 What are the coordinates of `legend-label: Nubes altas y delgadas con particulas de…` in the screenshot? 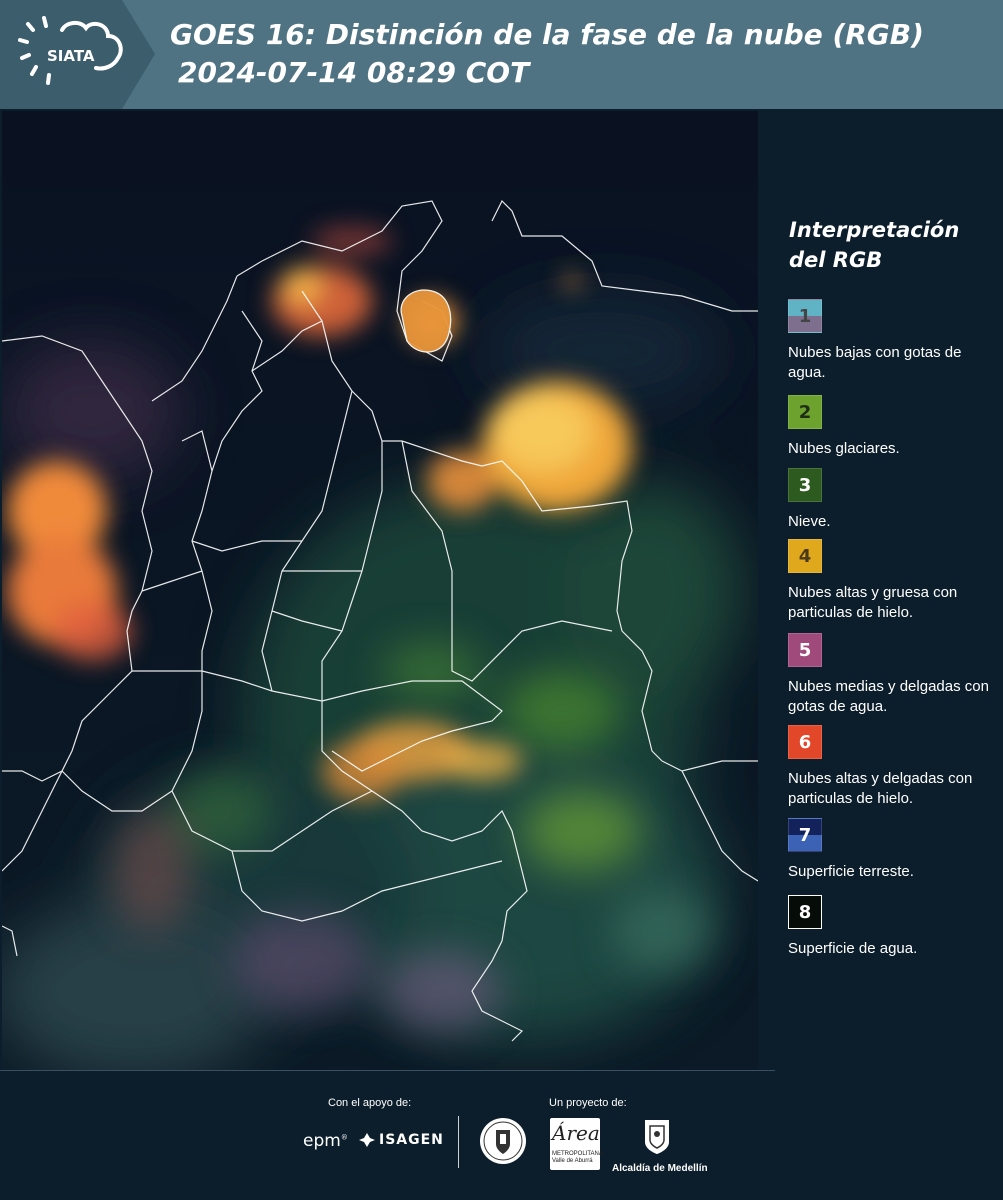 It's located at (880, 788).